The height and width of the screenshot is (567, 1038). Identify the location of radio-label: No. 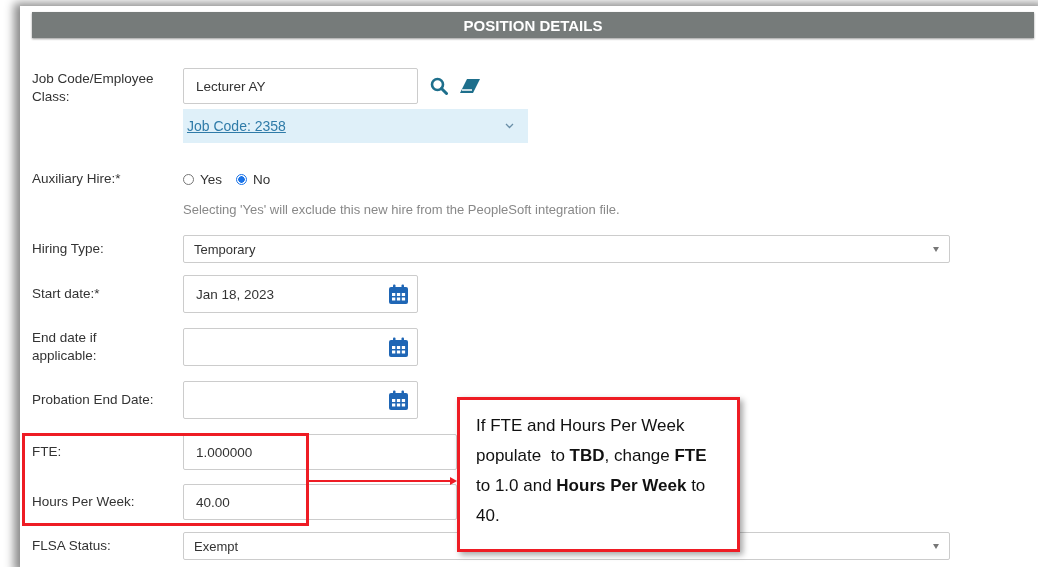
(262, 179).